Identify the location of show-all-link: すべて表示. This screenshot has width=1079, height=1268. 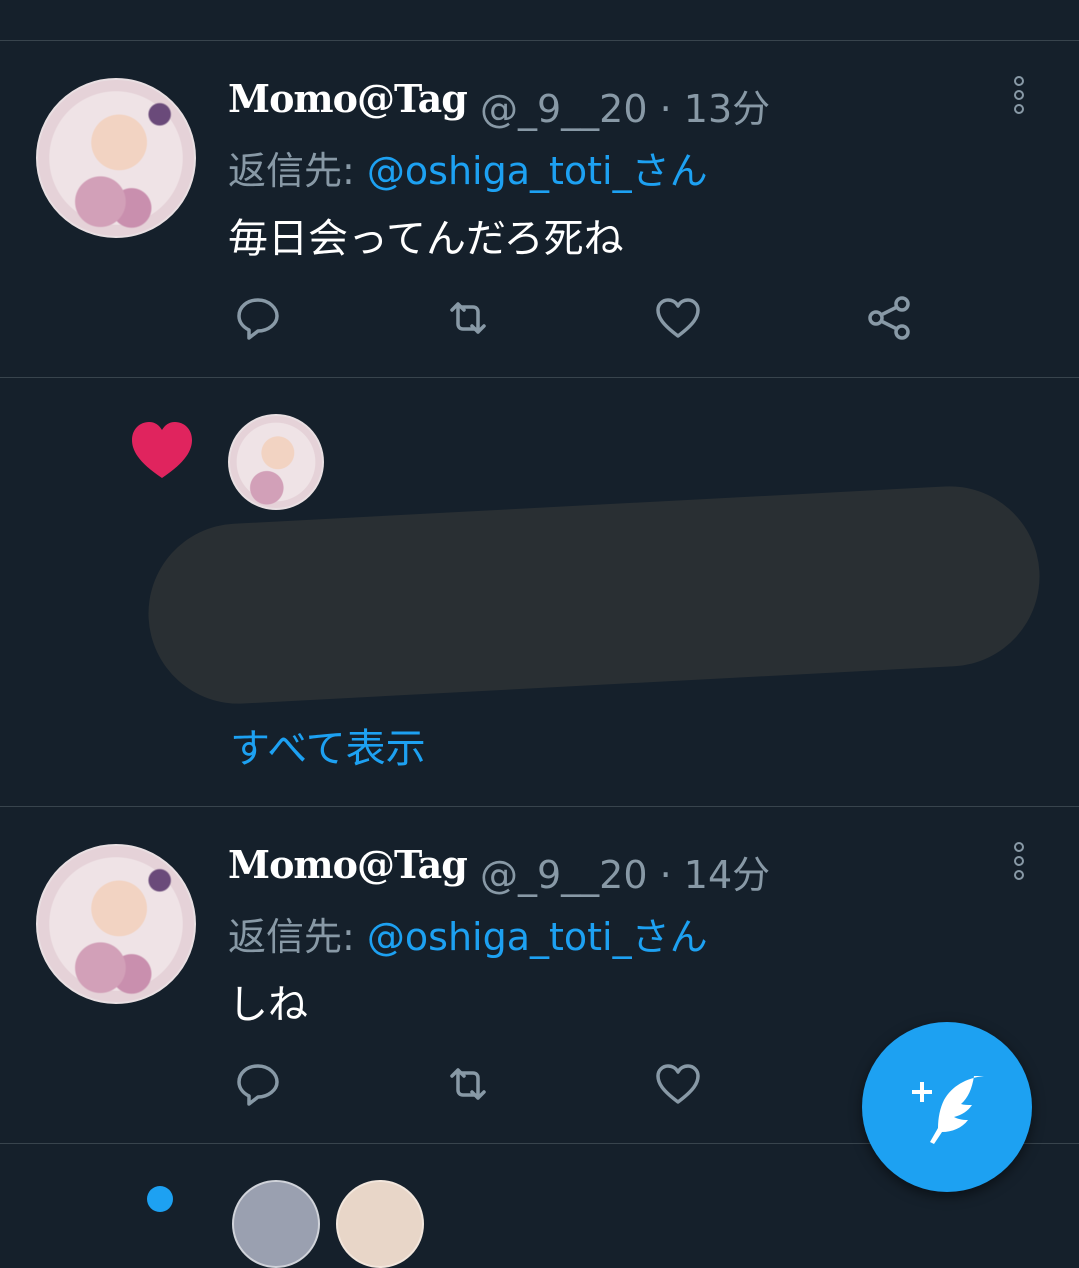
(328, 745).